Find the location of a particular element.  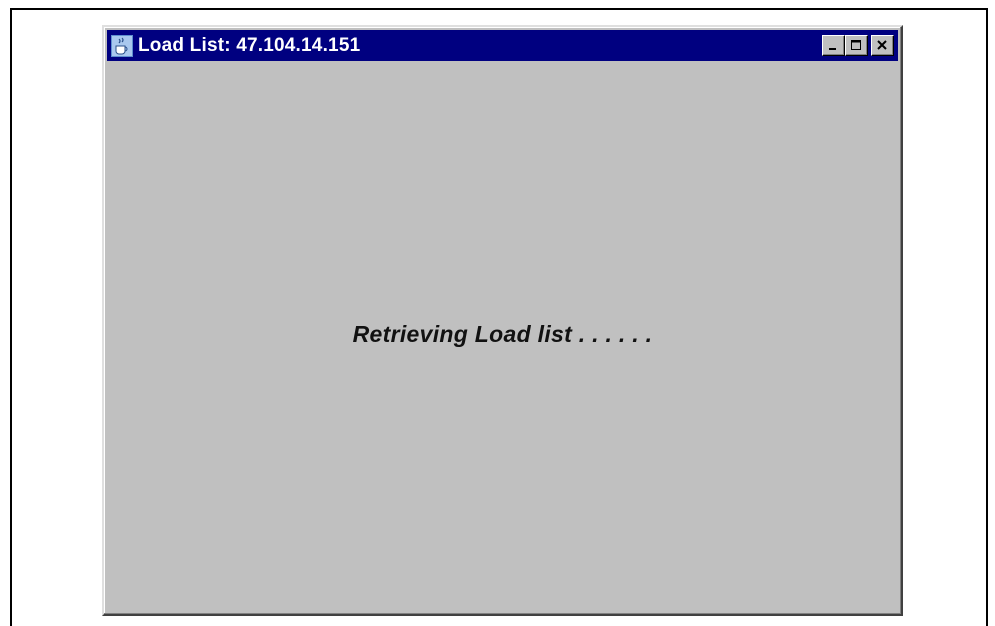

status-message: Retrieving Load list . . . . . . is located at coordinates (502, 334).